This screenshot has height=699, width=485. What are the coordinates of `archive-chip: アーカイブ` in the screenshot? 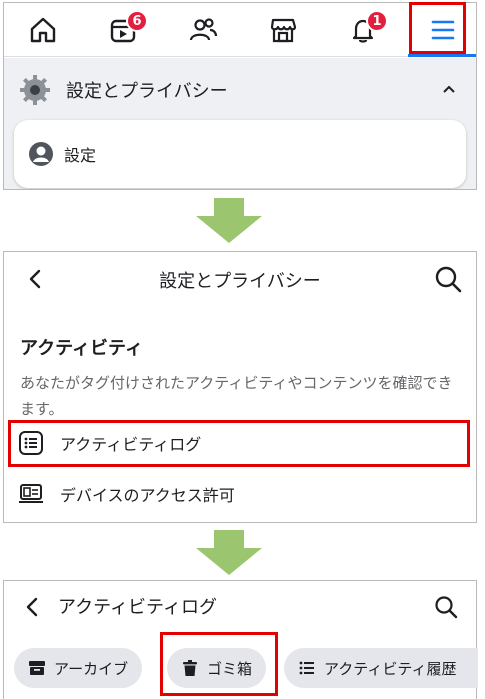 It's located at (78, 668).